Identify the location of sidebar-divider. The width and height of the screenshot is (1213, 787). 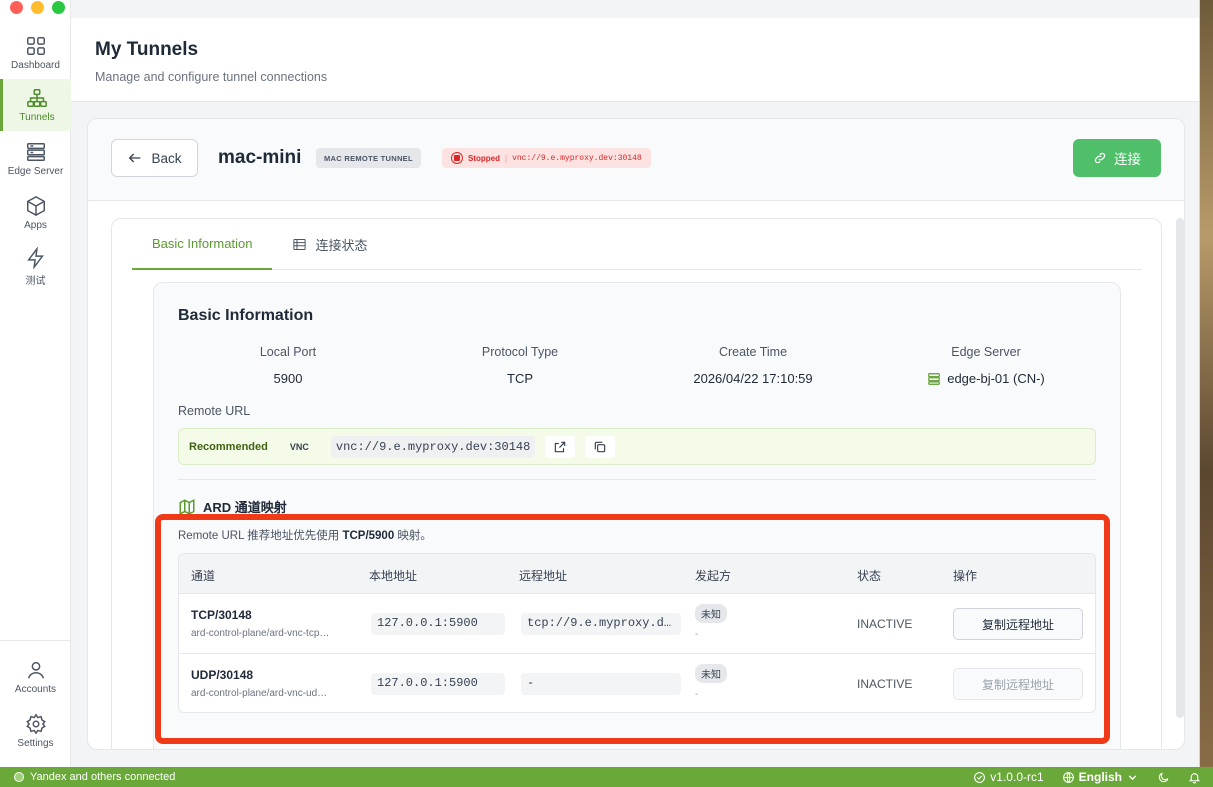
(35, 640).